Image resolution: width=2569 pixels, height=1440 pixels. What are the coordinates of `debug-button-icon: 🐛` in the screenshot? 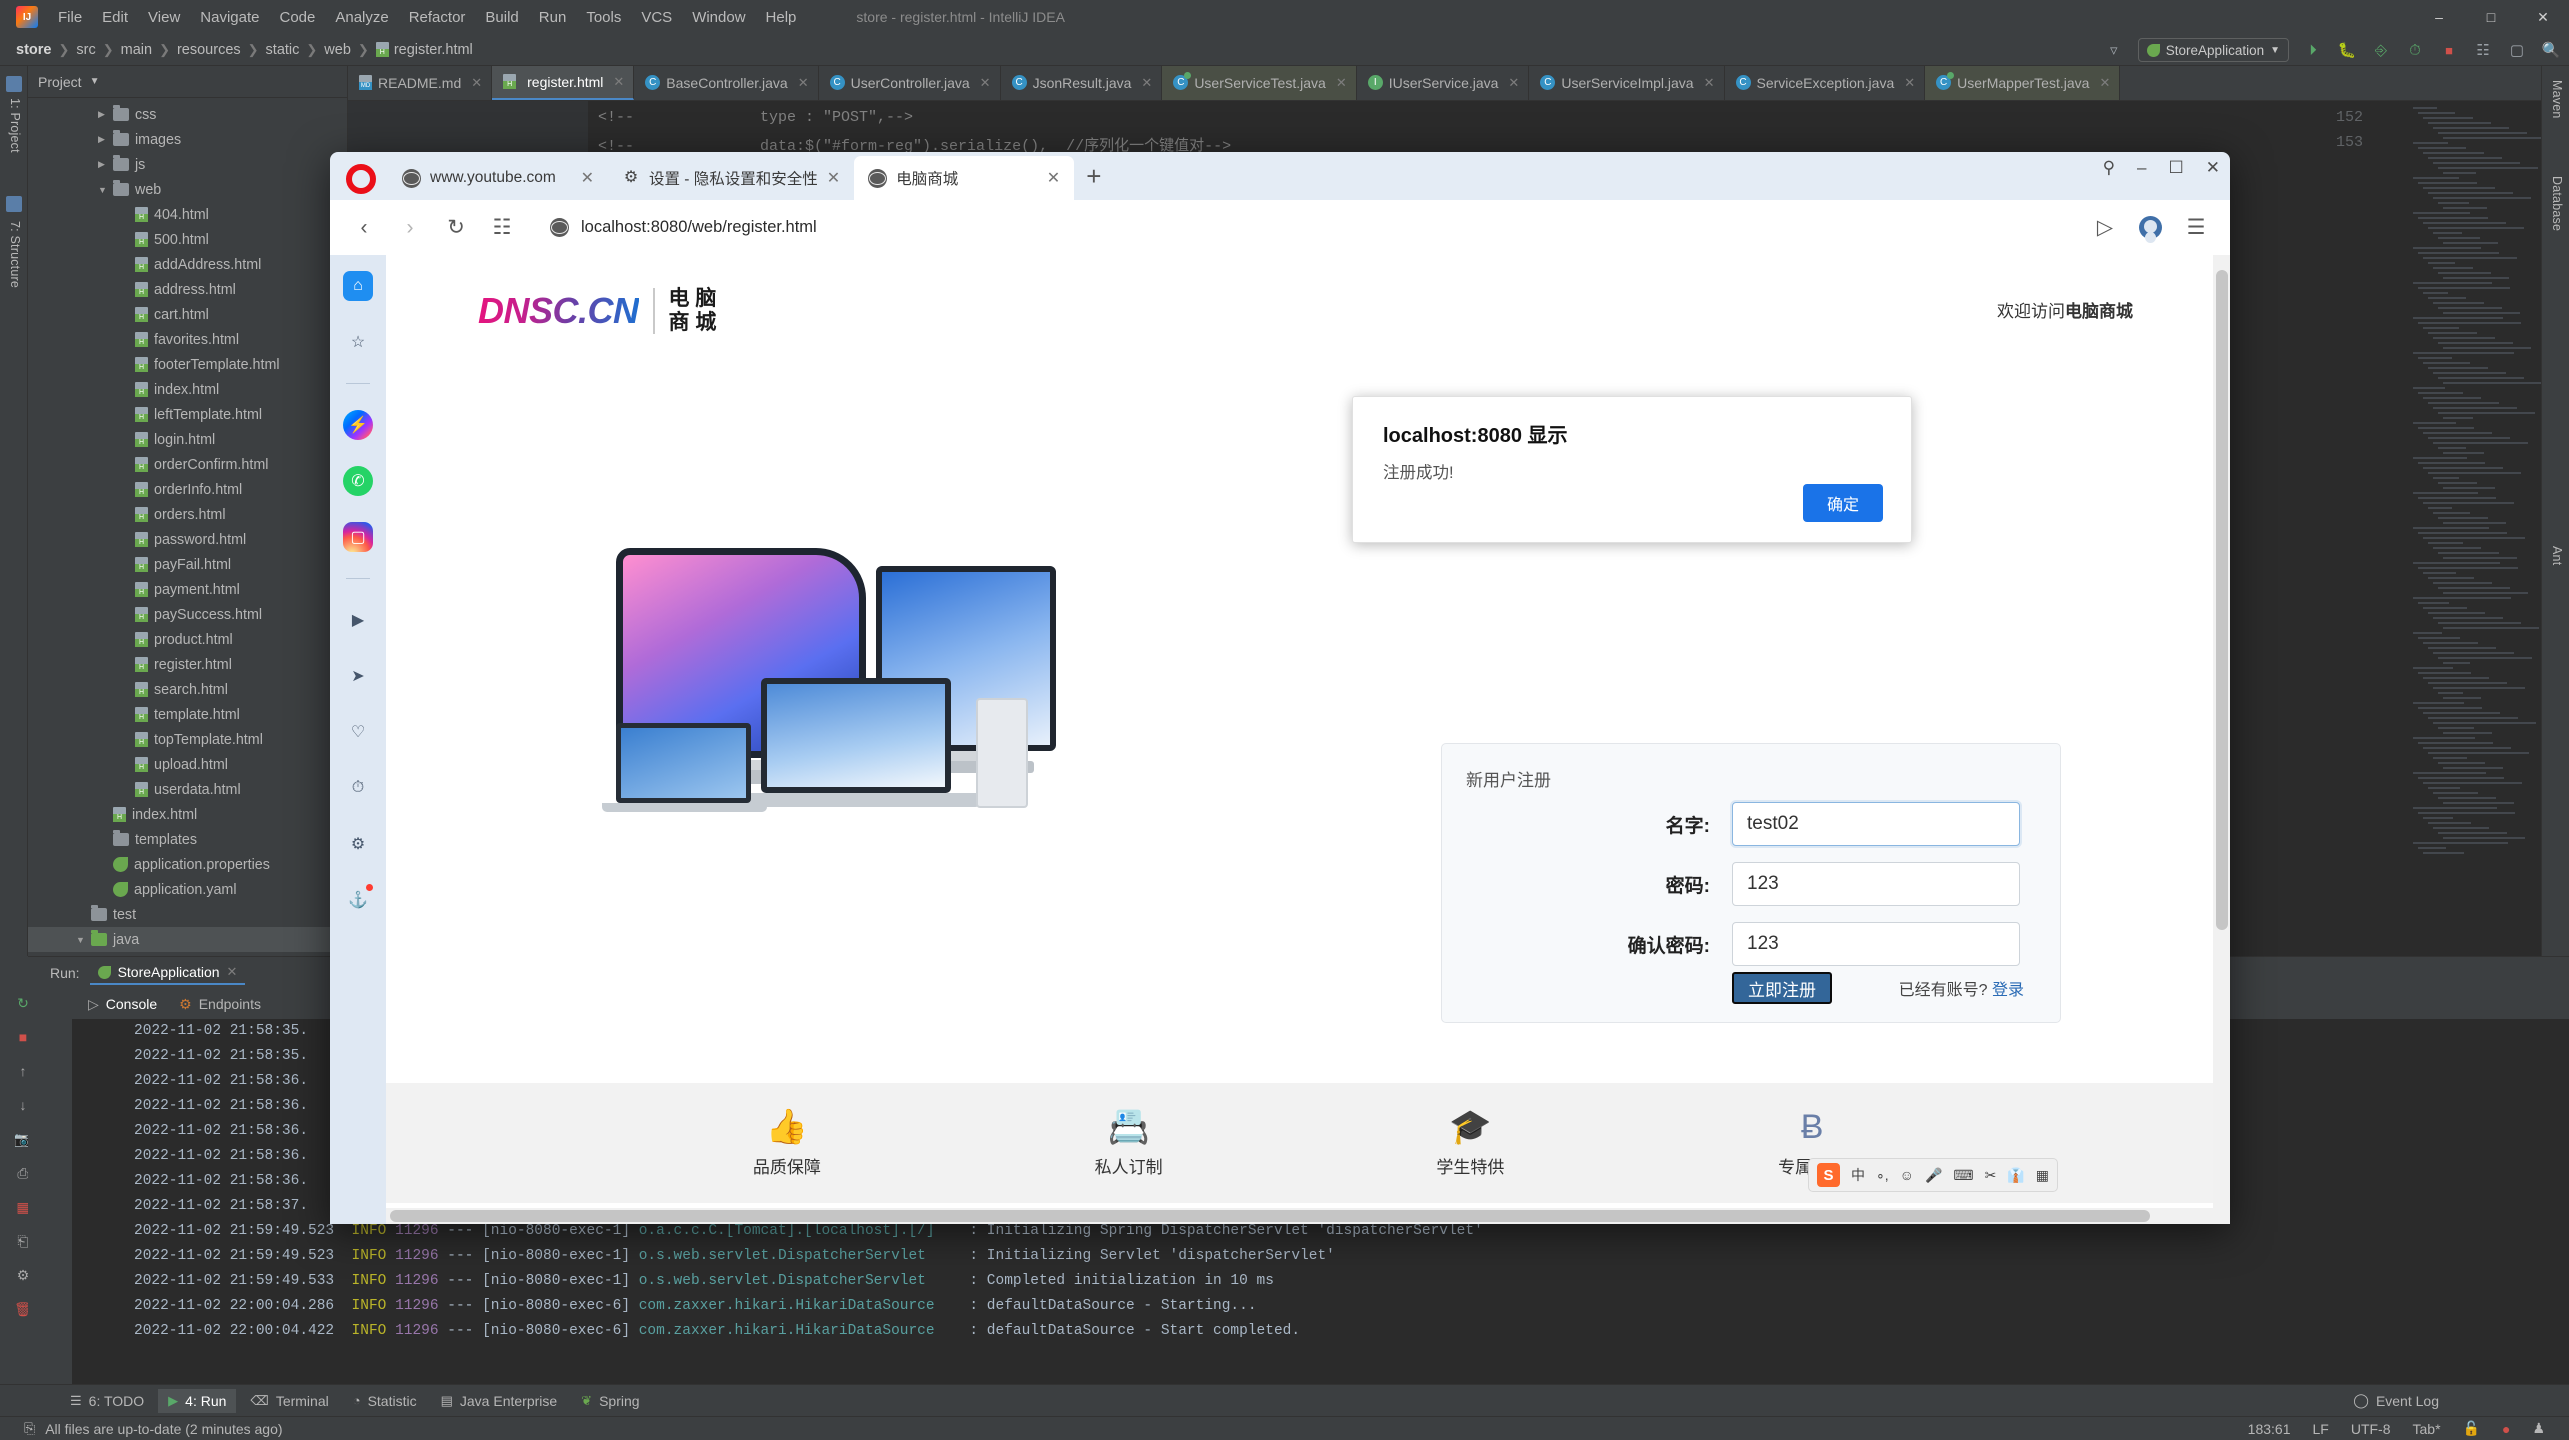 It's located at (2347, 50).